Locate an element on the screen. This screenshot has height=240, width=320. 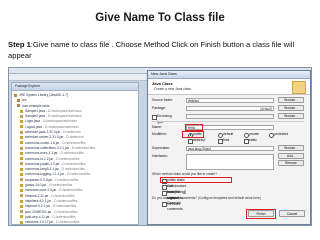
package-label: Package: is located at coordinates (159, 108).